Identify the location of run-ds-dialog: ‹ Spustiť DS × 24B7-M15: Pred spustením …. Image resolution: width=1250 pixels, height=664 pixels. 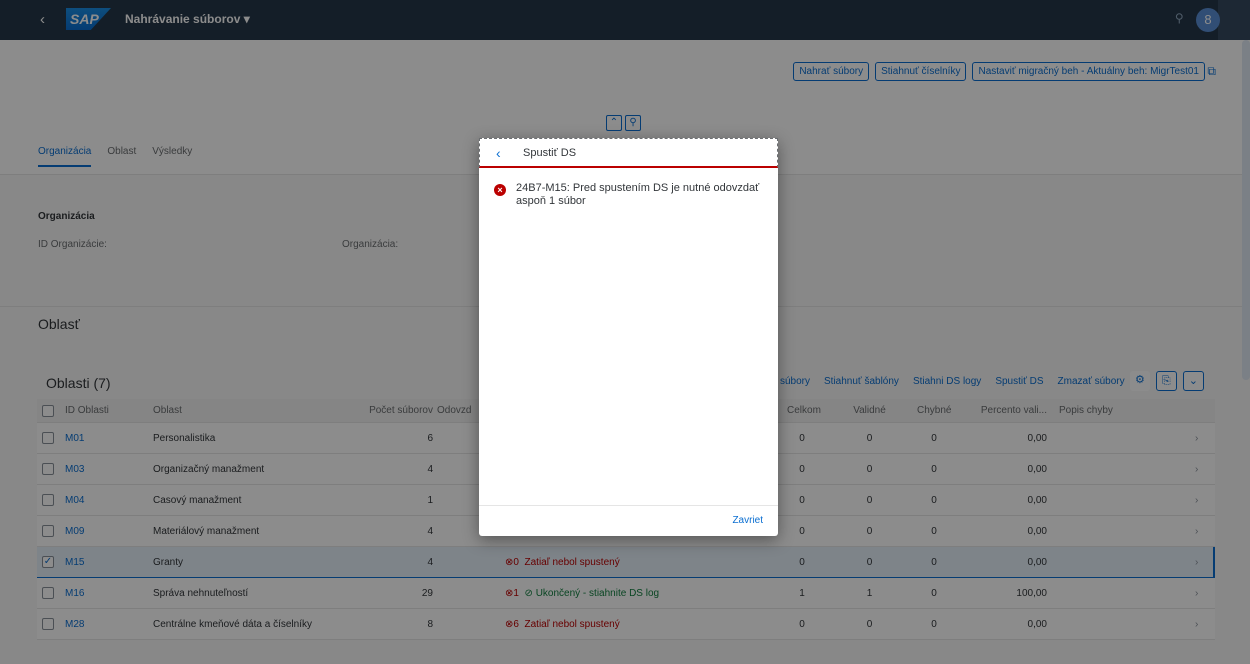
(628, 337).